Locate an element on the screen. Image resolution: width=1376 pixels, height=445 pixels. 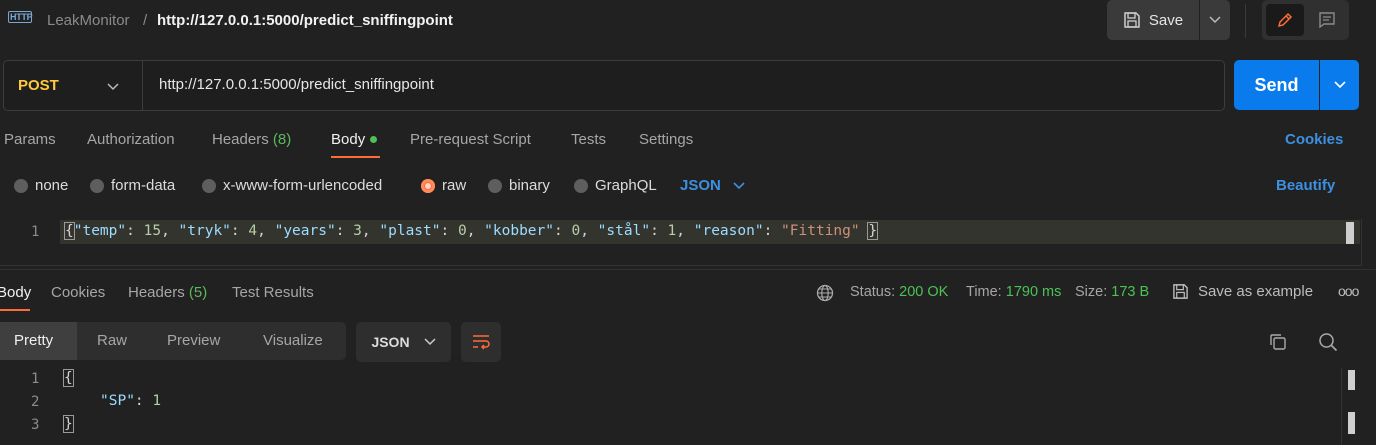
view-raw: Raw is located at coordinates (112, 340).